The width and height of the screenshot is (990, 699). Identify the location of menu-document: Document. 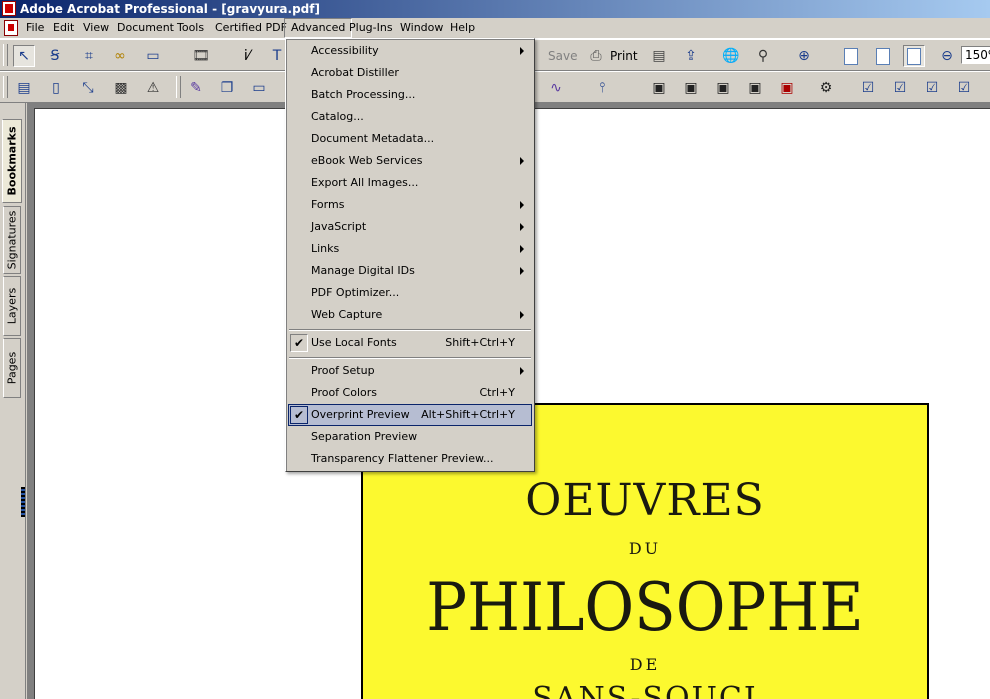
(145, 28).